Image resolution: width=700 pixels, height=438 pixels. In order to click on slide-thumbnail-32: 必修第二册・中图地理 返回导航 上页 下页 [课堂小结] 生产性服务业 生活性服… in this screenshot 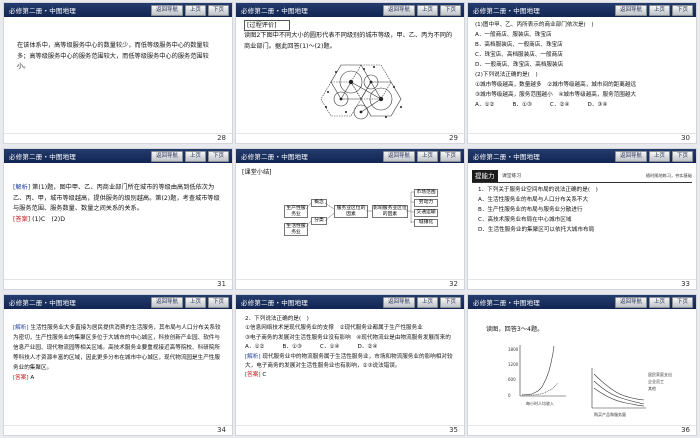, I will do `click(350, 219)`.